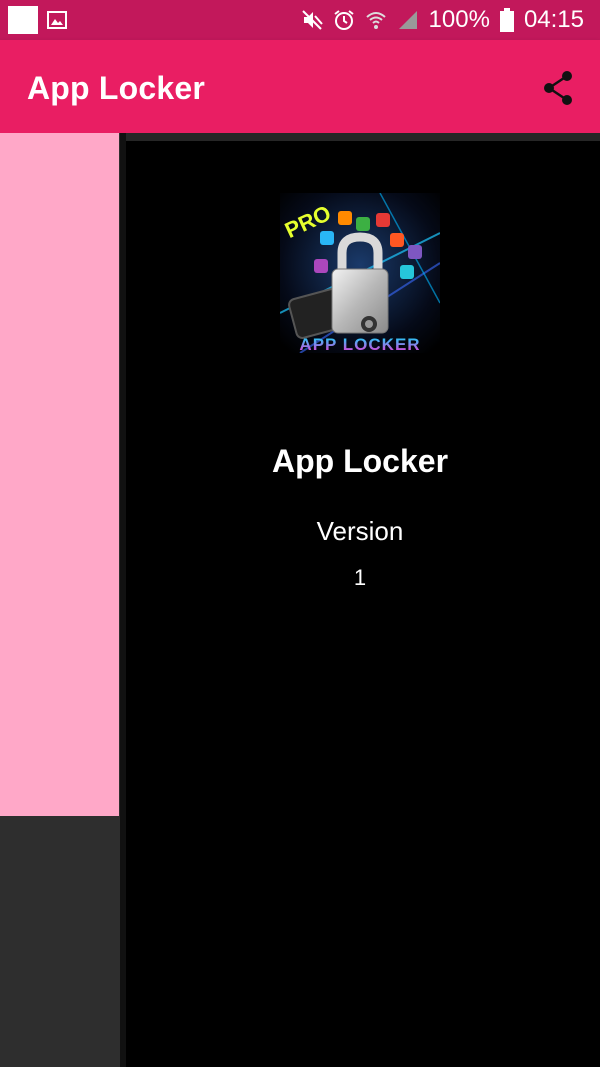 The width and height of the screenshot is (600, 1067). I want to click on signal-icon, so click(407, 20).